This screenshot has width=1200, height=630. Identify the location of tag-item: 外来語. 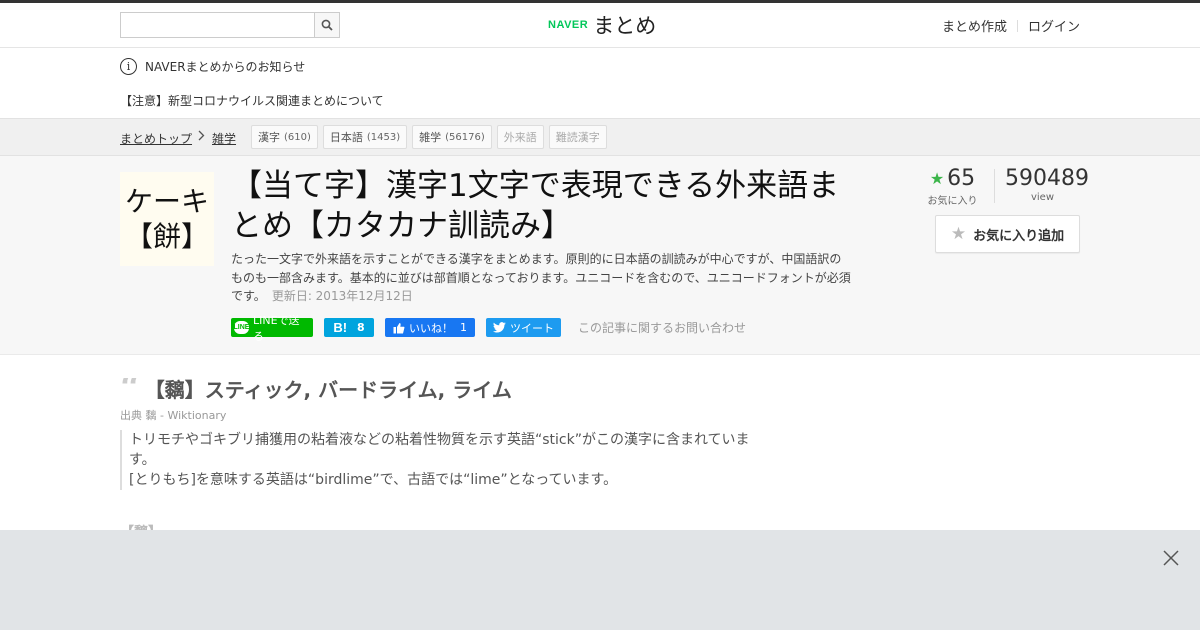
(520, 137).